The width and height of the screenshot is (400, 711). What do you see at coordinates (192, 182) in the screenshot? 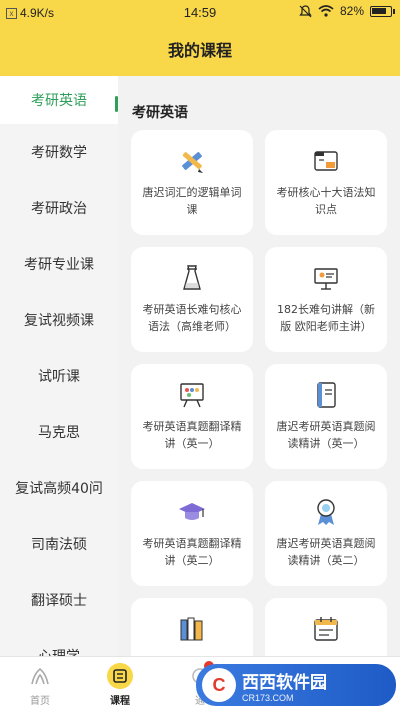
I see `course-card: 唐迟词汇的逻辑单词课` at bounding box center [192, 182].